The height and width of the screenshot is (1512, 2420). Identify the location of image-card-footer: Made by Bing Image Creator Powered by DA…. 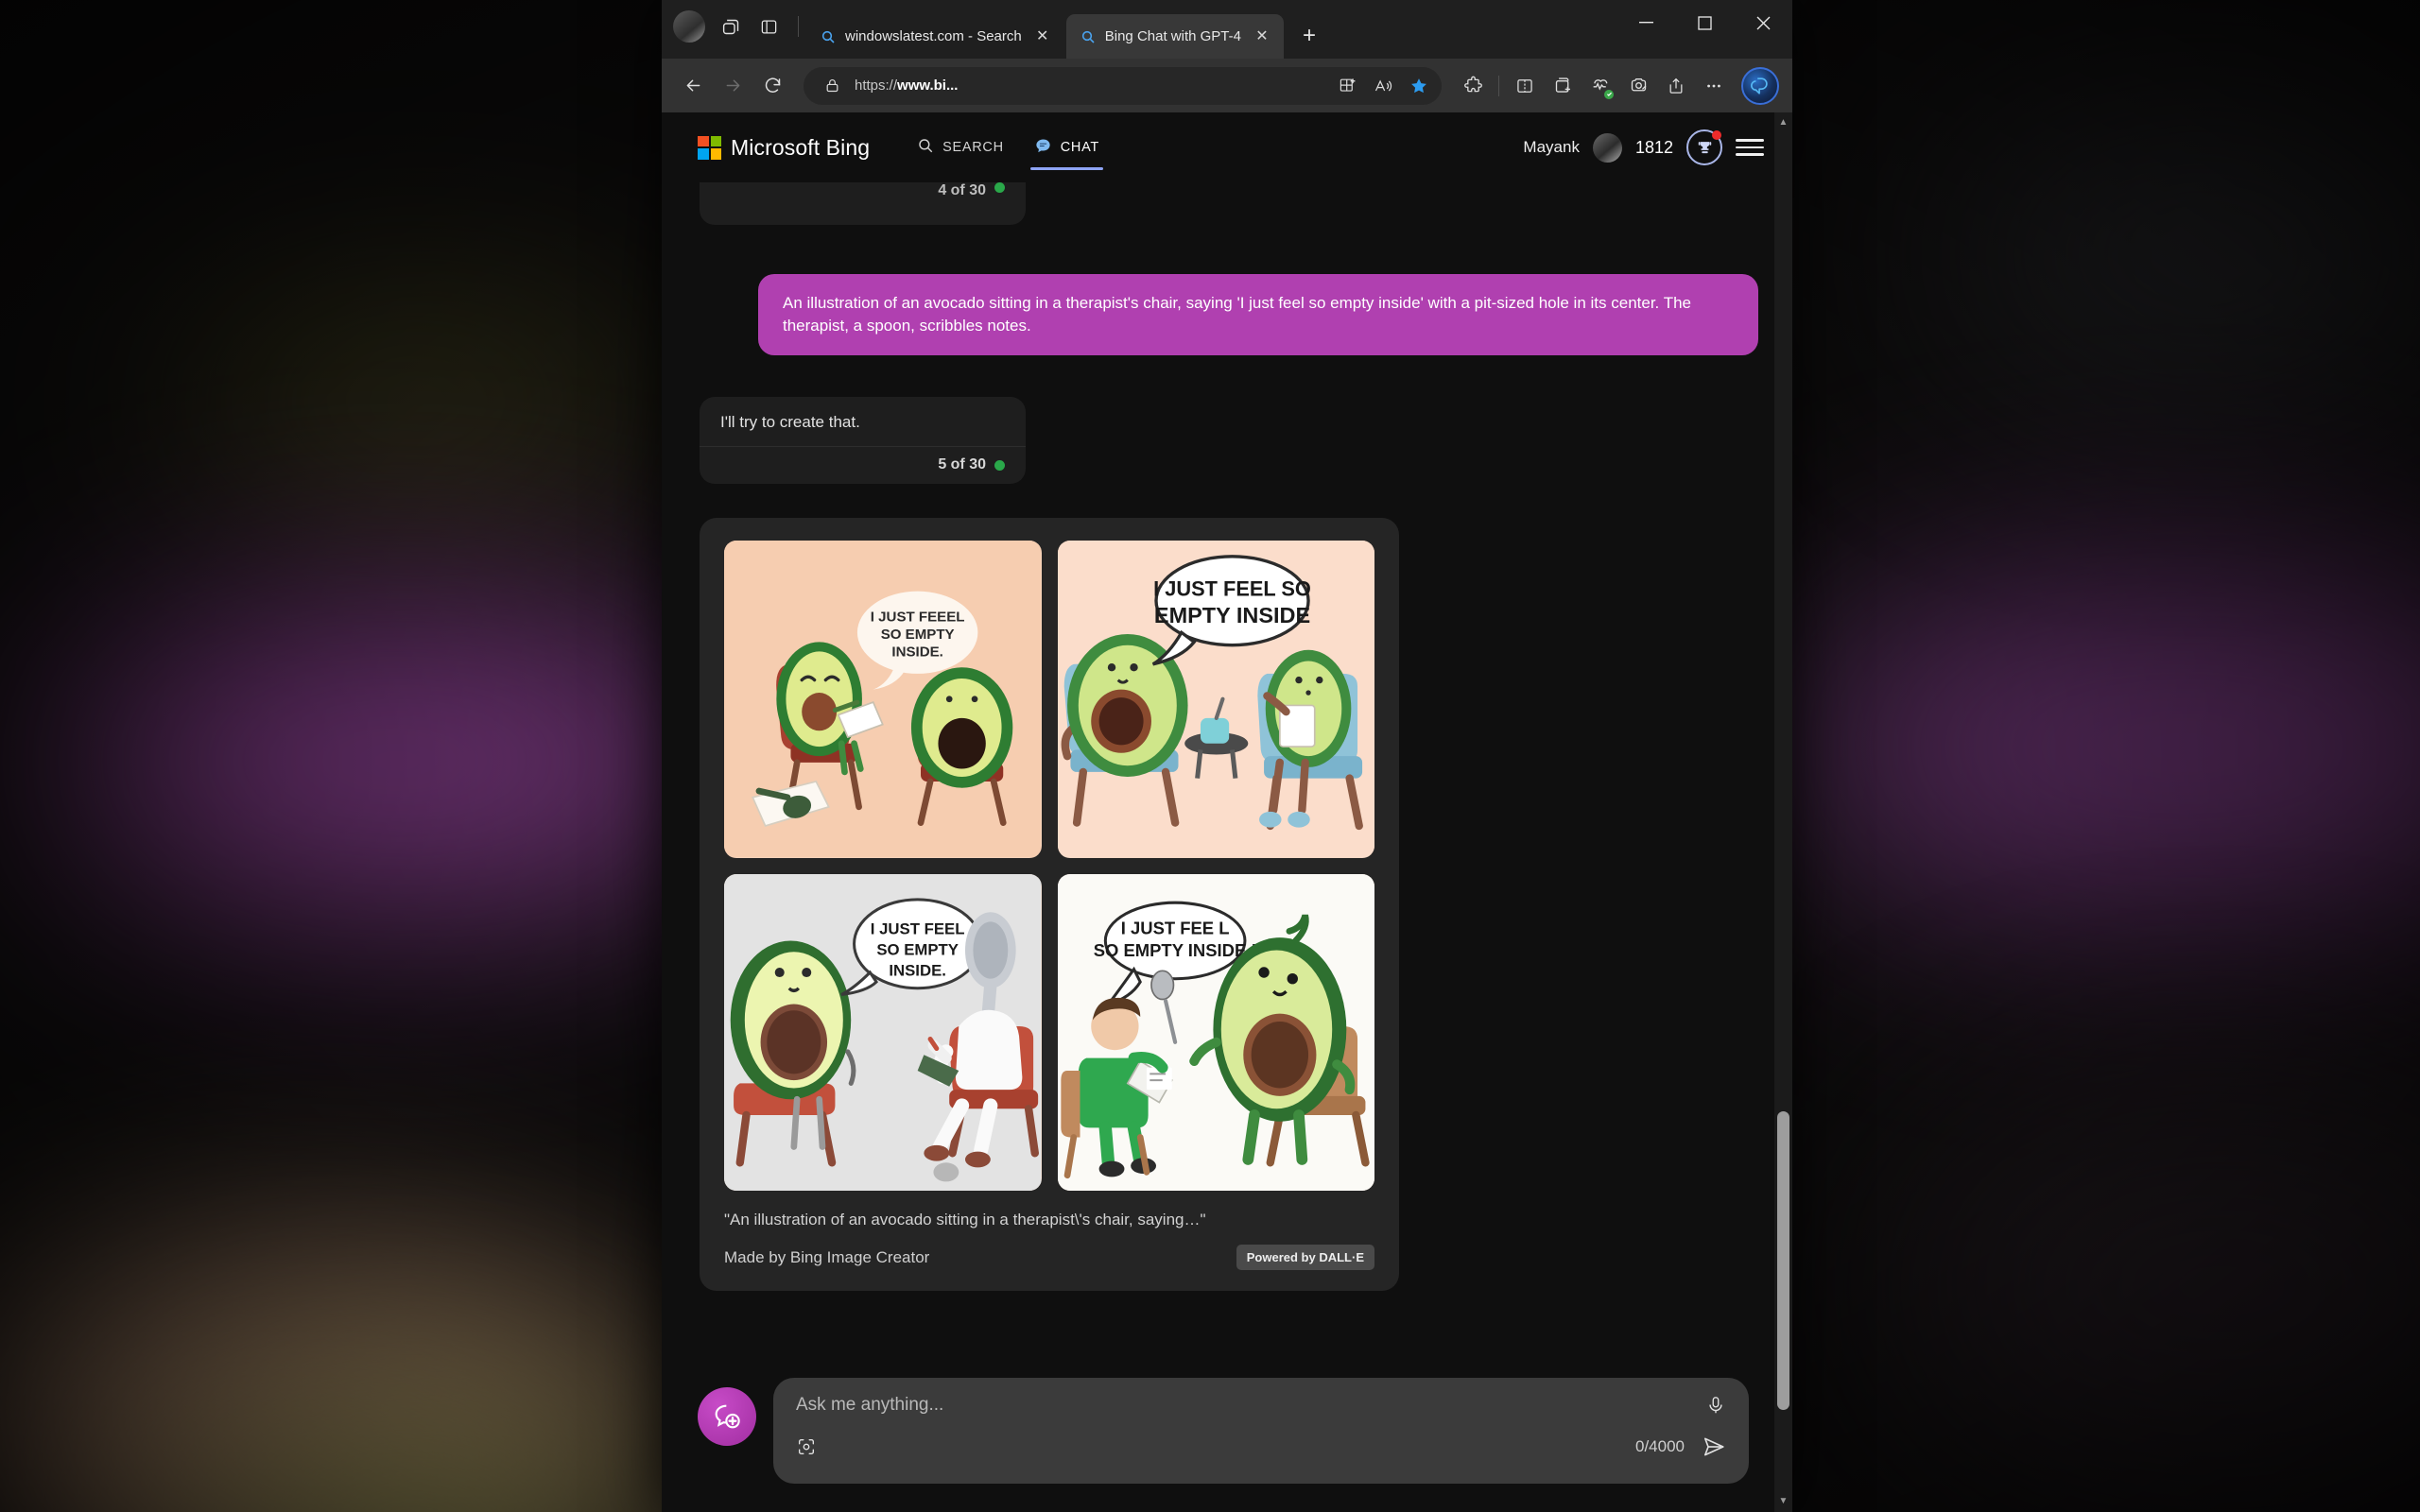
(1049, 1258).